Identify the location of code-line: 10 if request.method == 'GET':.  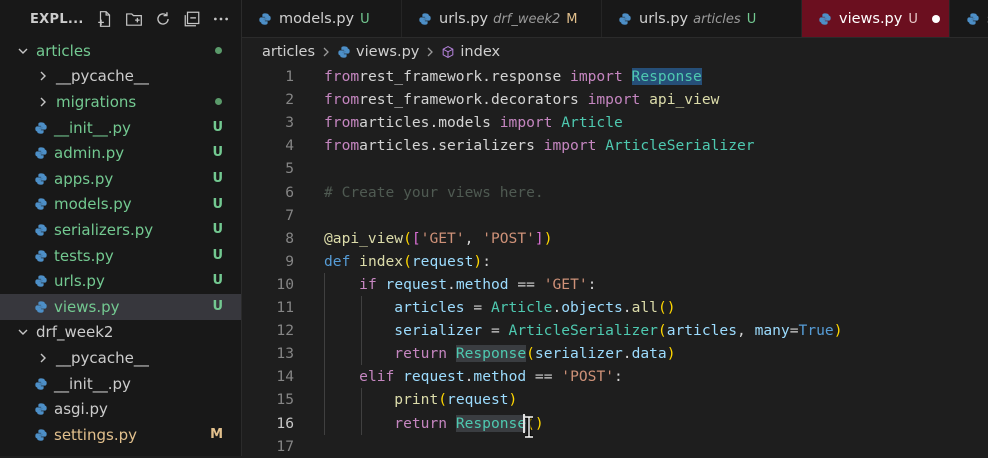
(615, 284).